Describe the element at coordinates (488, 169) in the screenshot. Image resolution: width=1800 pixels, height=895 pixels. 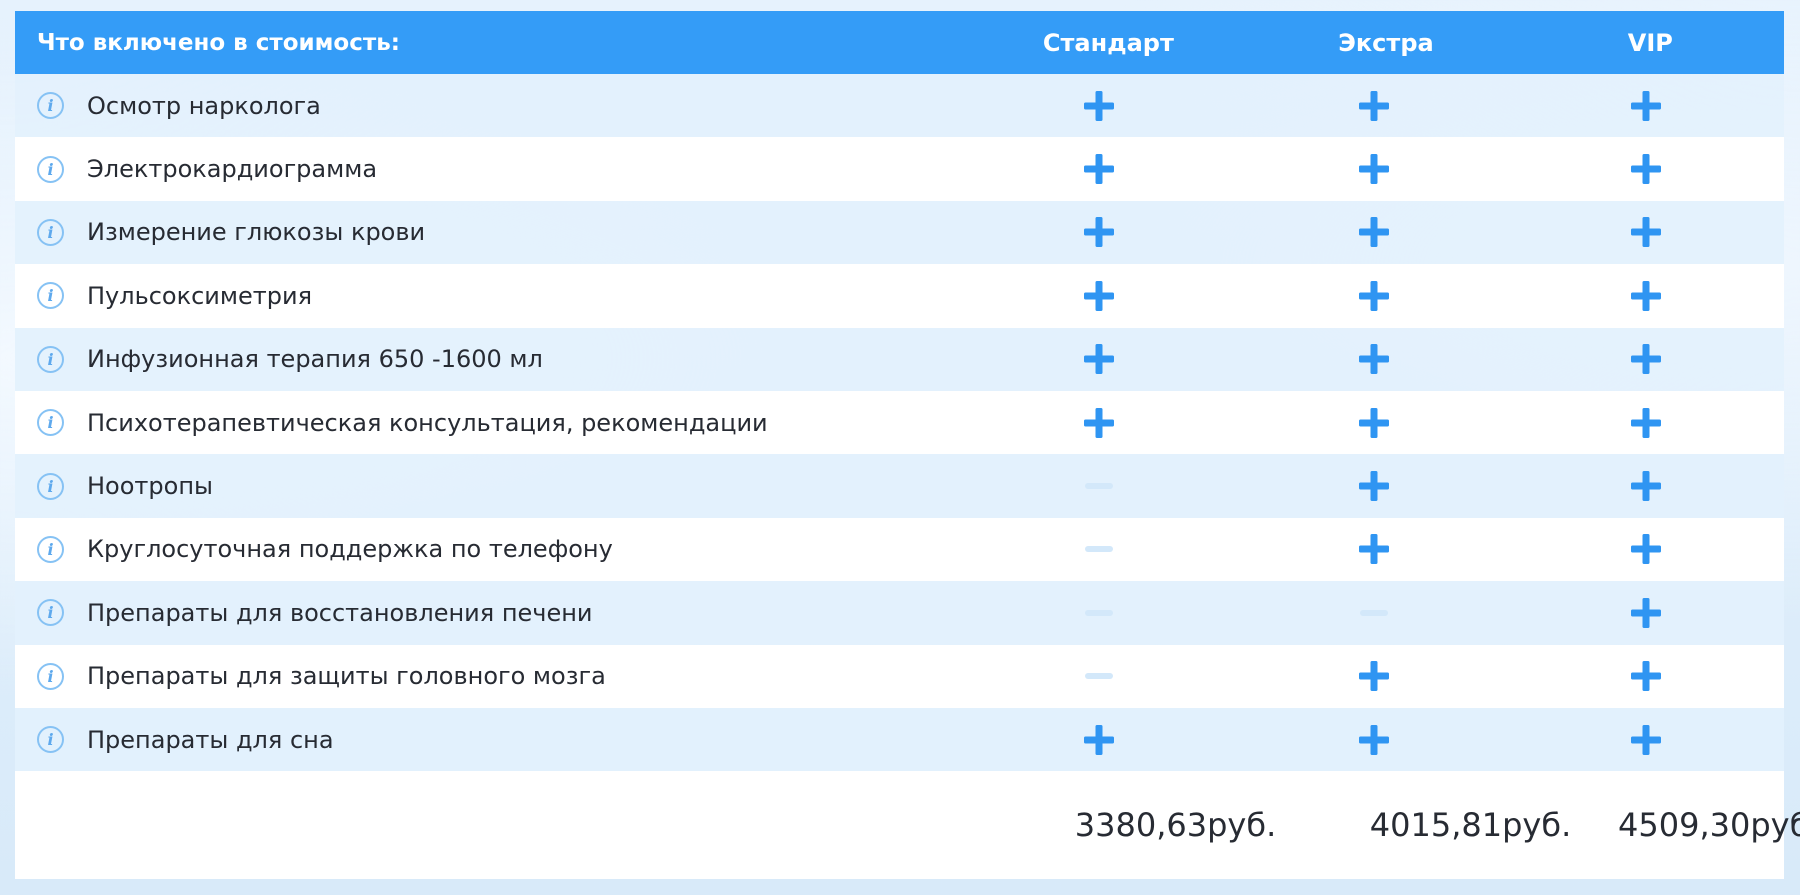
I see `feature-cell: i Электрокардиограмма` at that location.